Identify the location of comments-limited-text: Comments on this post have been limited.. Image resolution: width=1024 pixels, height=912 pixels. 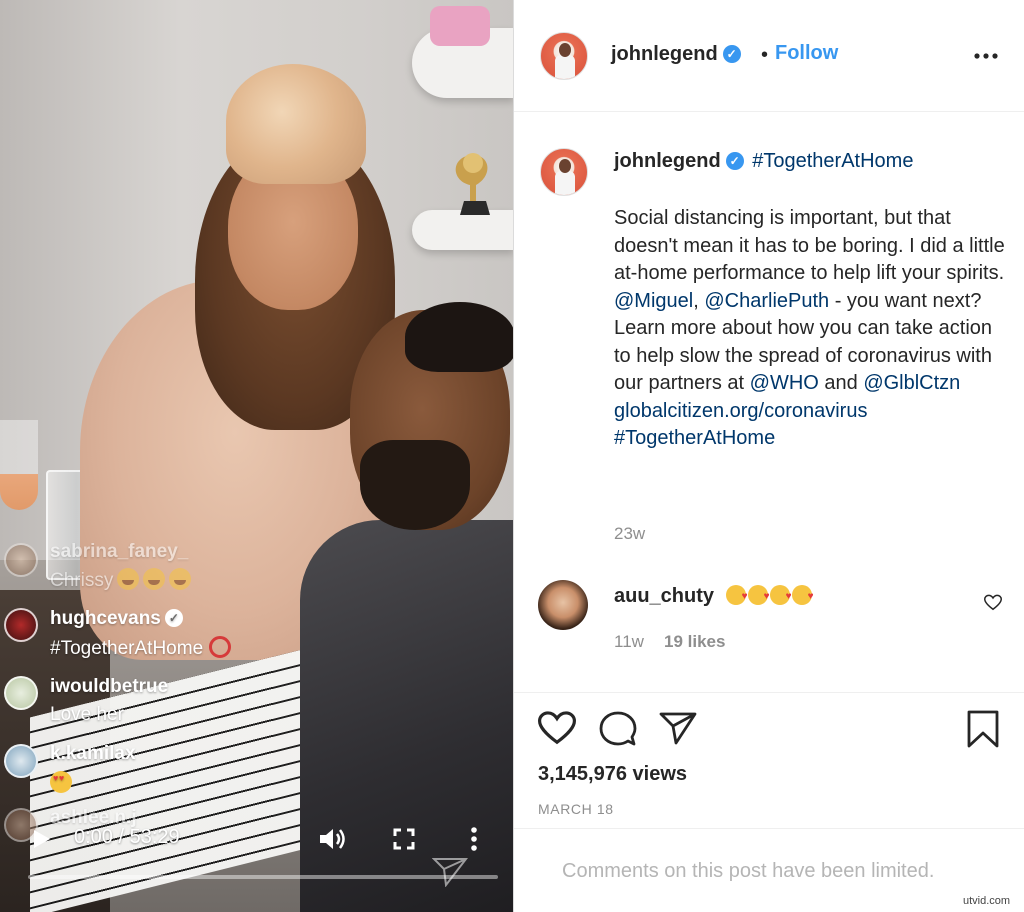
(748, 871).